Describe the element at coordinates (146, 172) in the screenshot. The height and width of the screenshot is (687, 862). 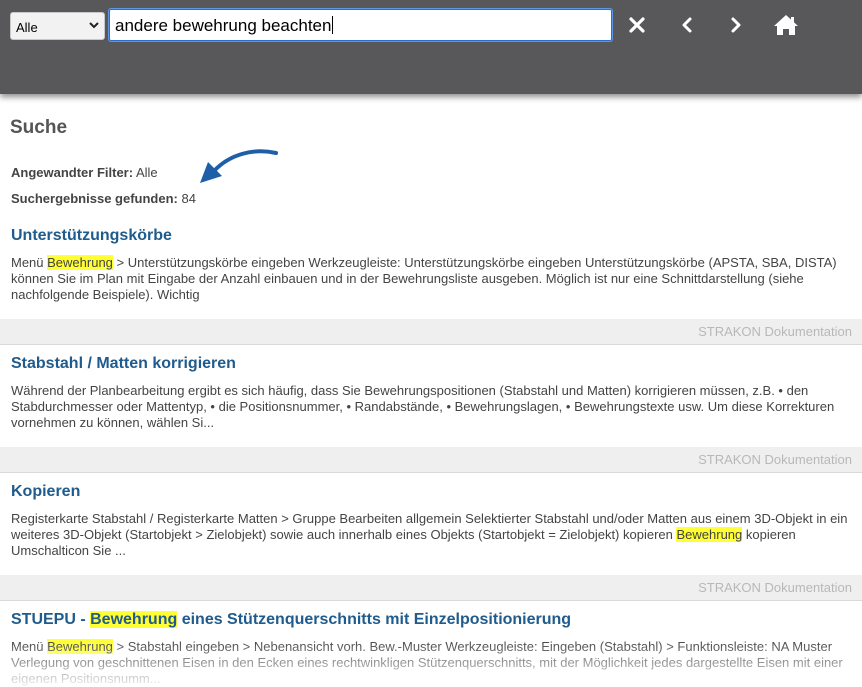
I see `applied-filter-value: Alle` at that location.